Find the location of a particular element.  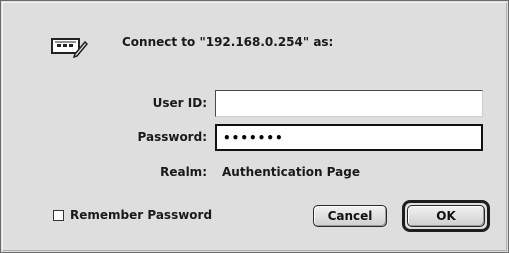

remember-password-label: Remember Password is located at coordinates (141, 215).